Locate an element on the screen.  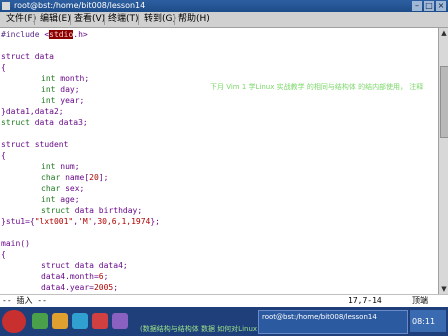
code-line: char name[20]; is located at coordinates (74, 177).